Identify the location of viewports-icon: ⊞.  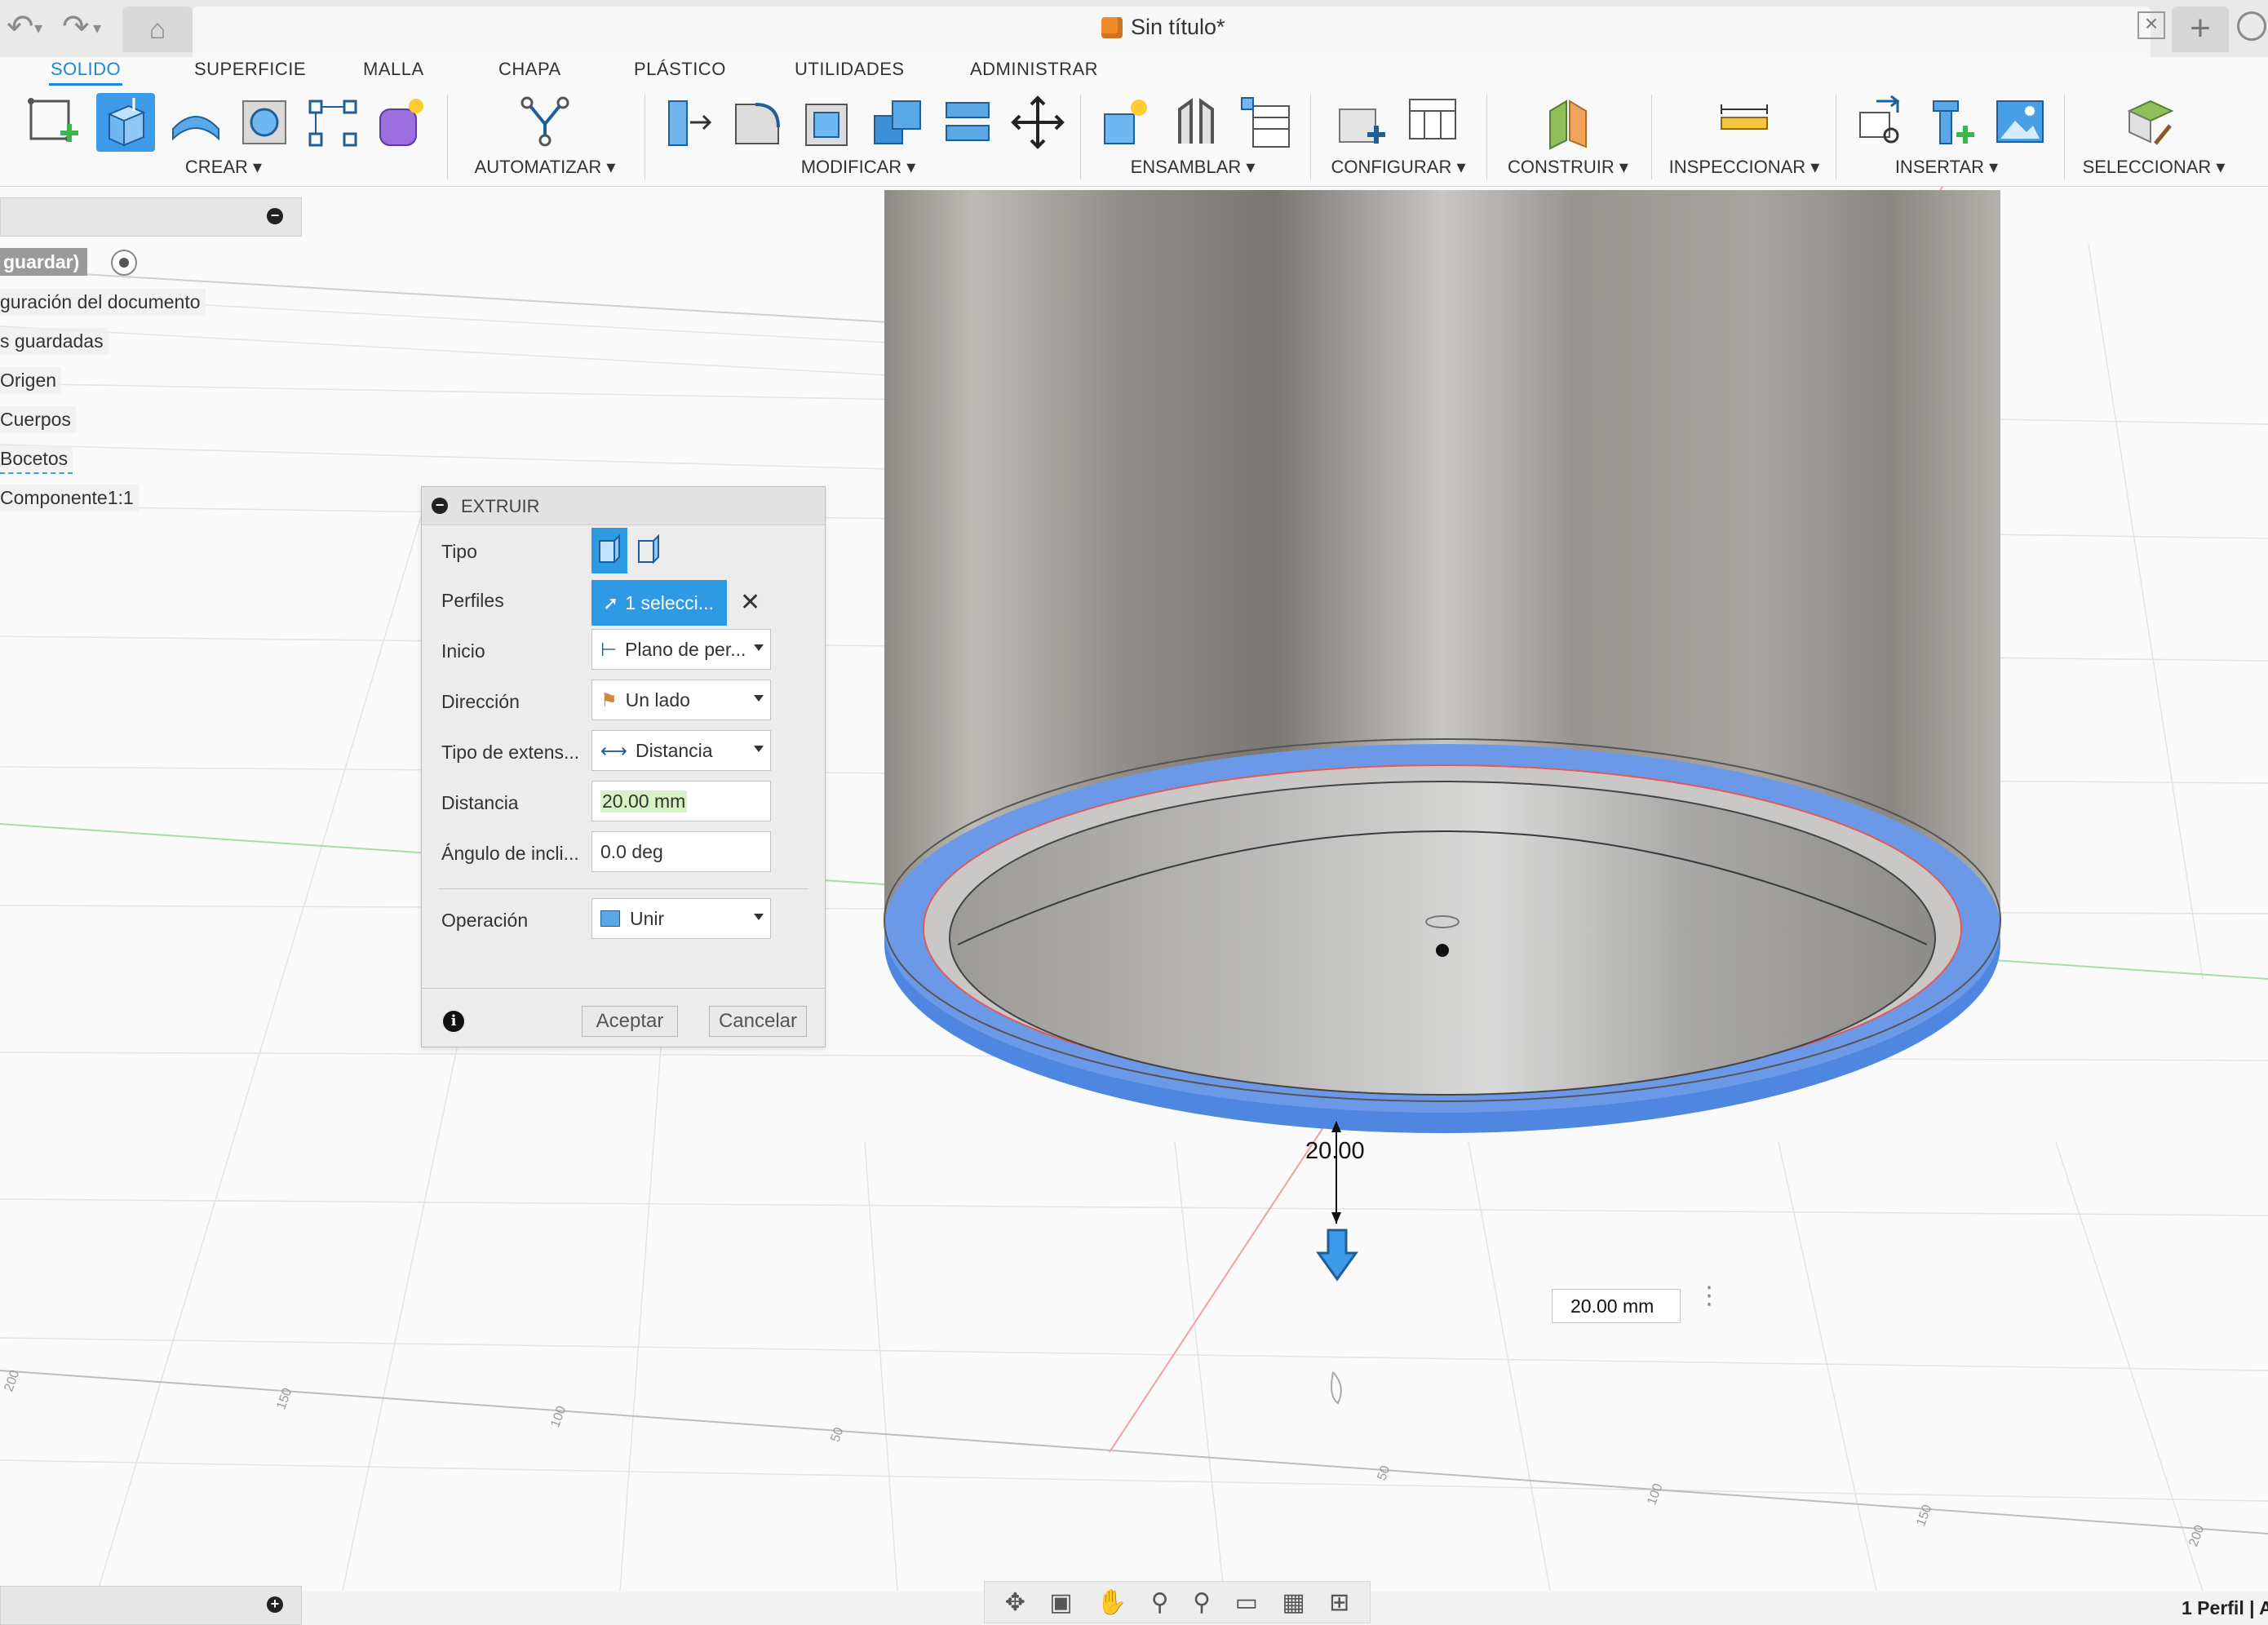
(1339, 1602).